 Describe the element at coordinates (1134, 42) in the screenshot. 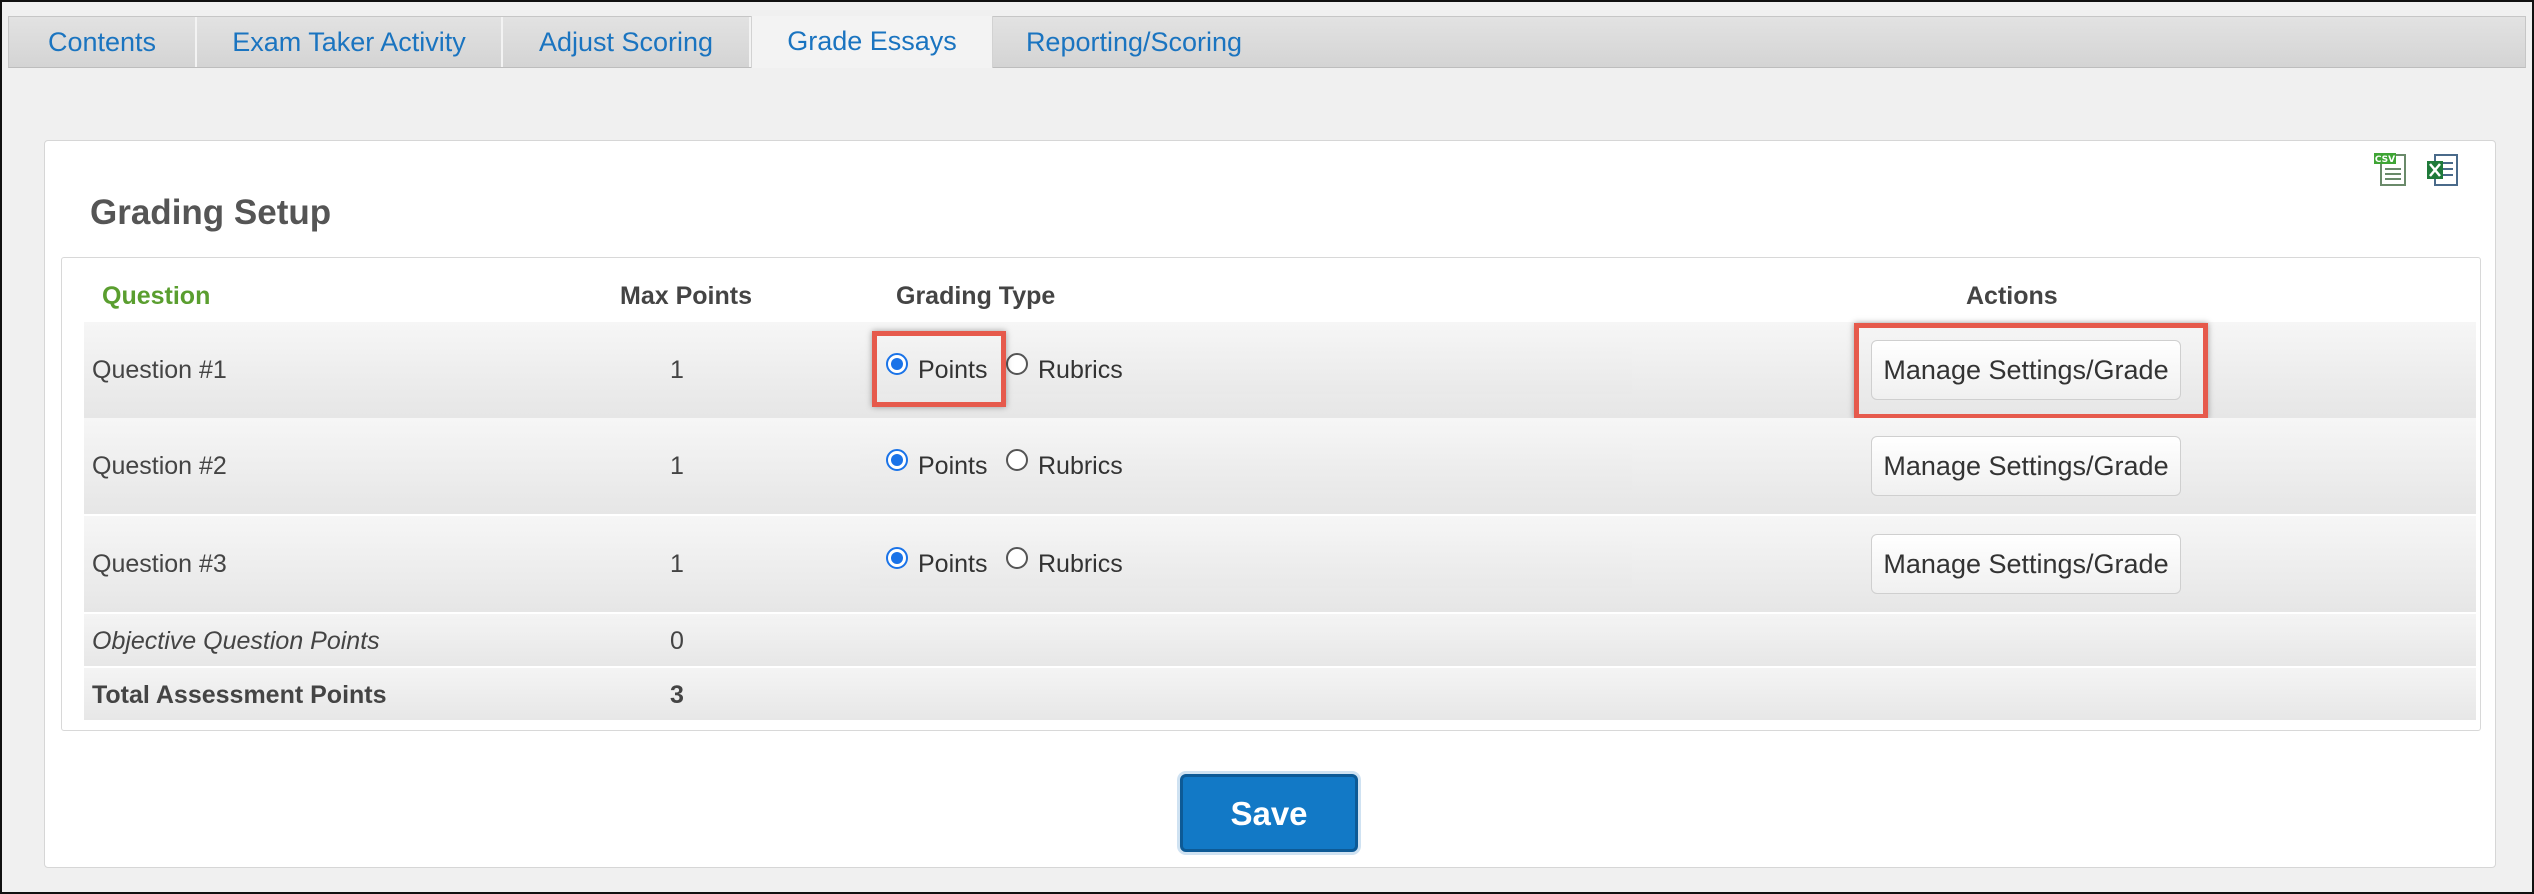

I see `tab-reporting-scoring: Reporting/Scoring` at that location.